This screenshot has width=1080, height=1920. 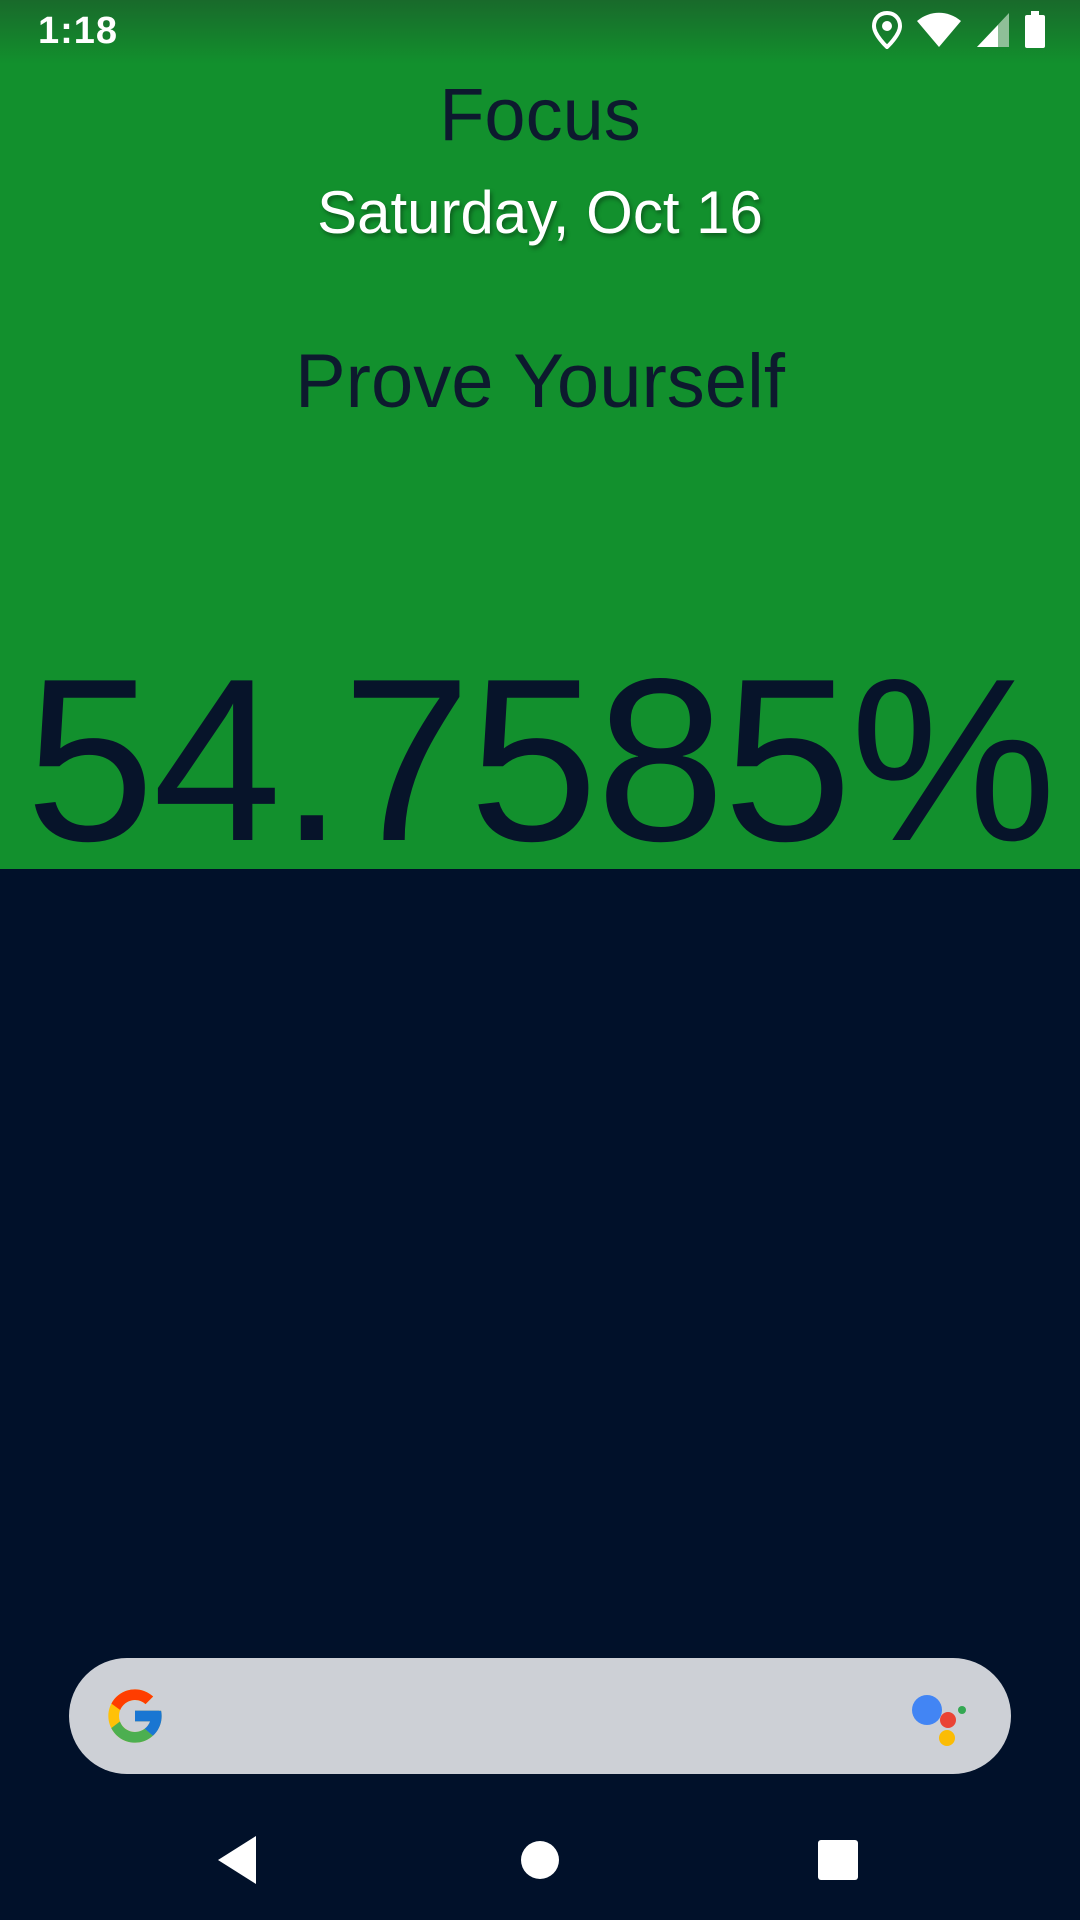 What do you see at coordinates (887, 32) in the screenshot?
I see `location-icon` at bounding box center [887, 32].